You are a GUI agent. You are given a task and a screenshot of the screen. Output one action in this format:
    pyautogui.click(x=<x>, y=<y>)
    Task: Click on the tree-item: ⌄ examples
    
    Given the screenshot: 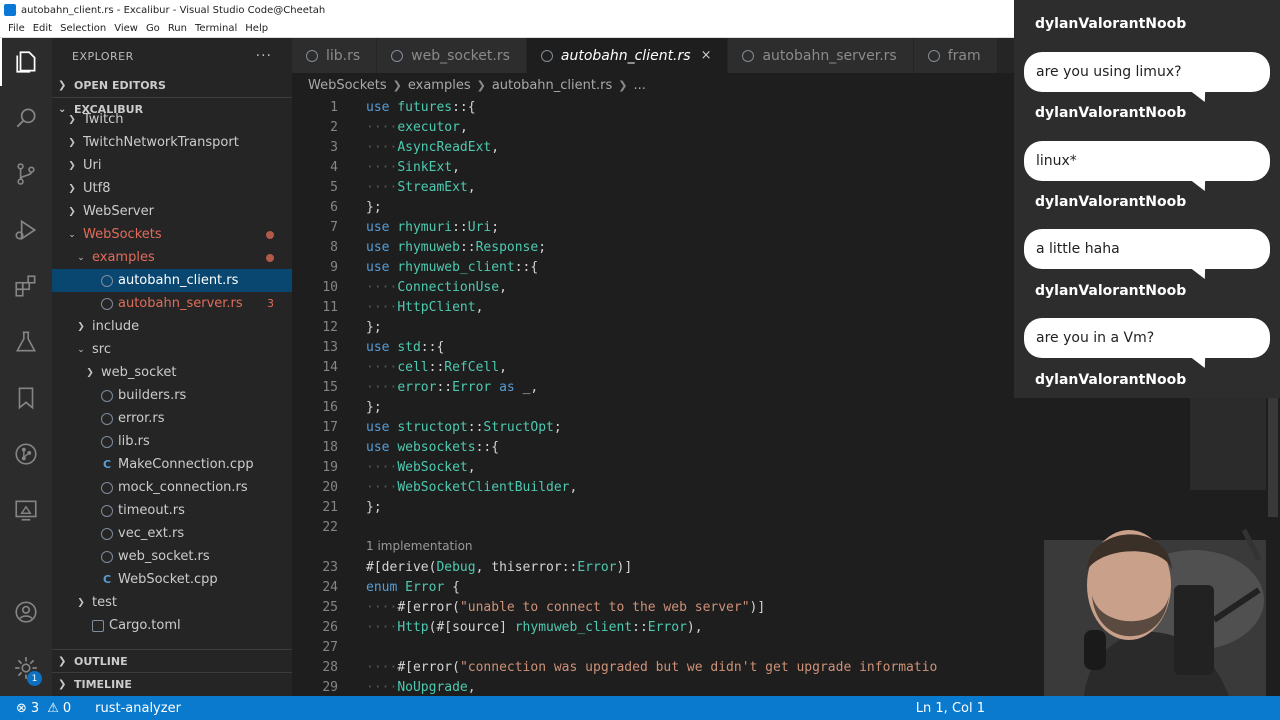 What is the action you would take?
    pyautogui.click(x=172, y=257)
    